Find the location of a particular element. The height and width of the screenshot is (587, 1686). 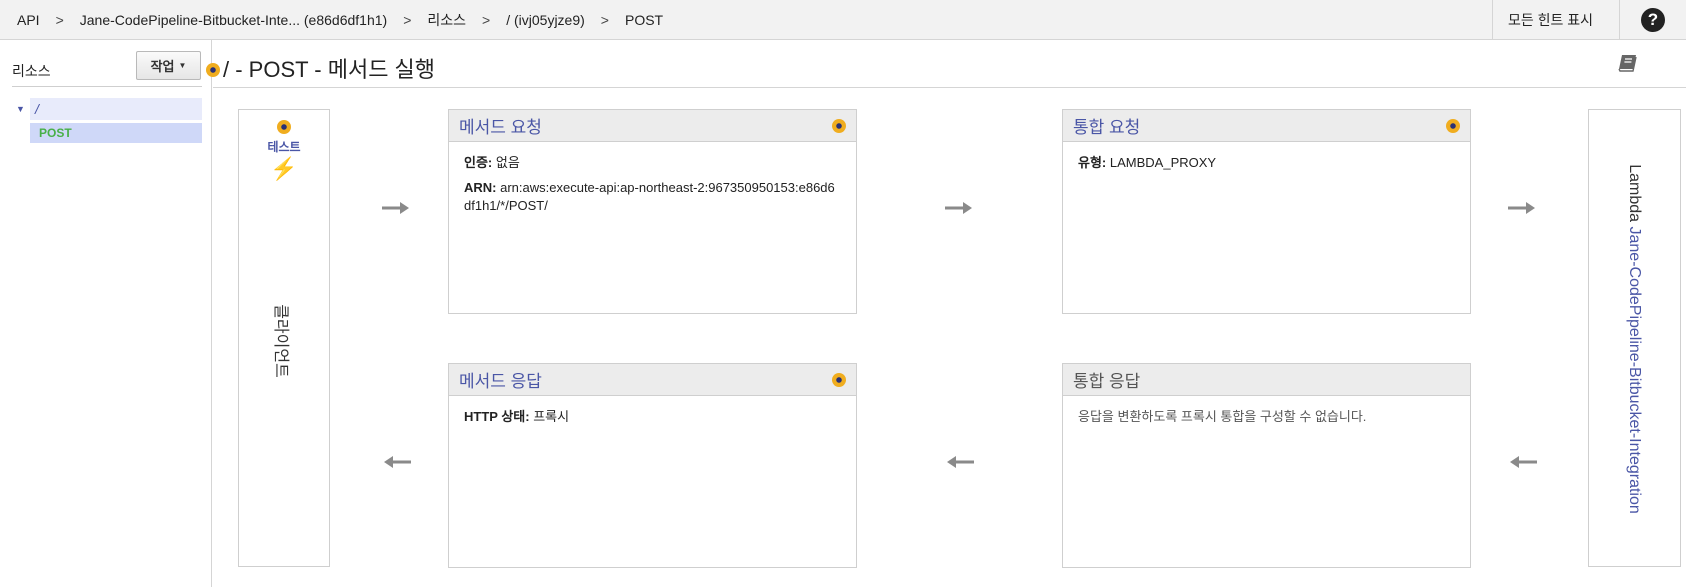

method-response-title: 메서드 응답 is located at coordinates (500, 379).